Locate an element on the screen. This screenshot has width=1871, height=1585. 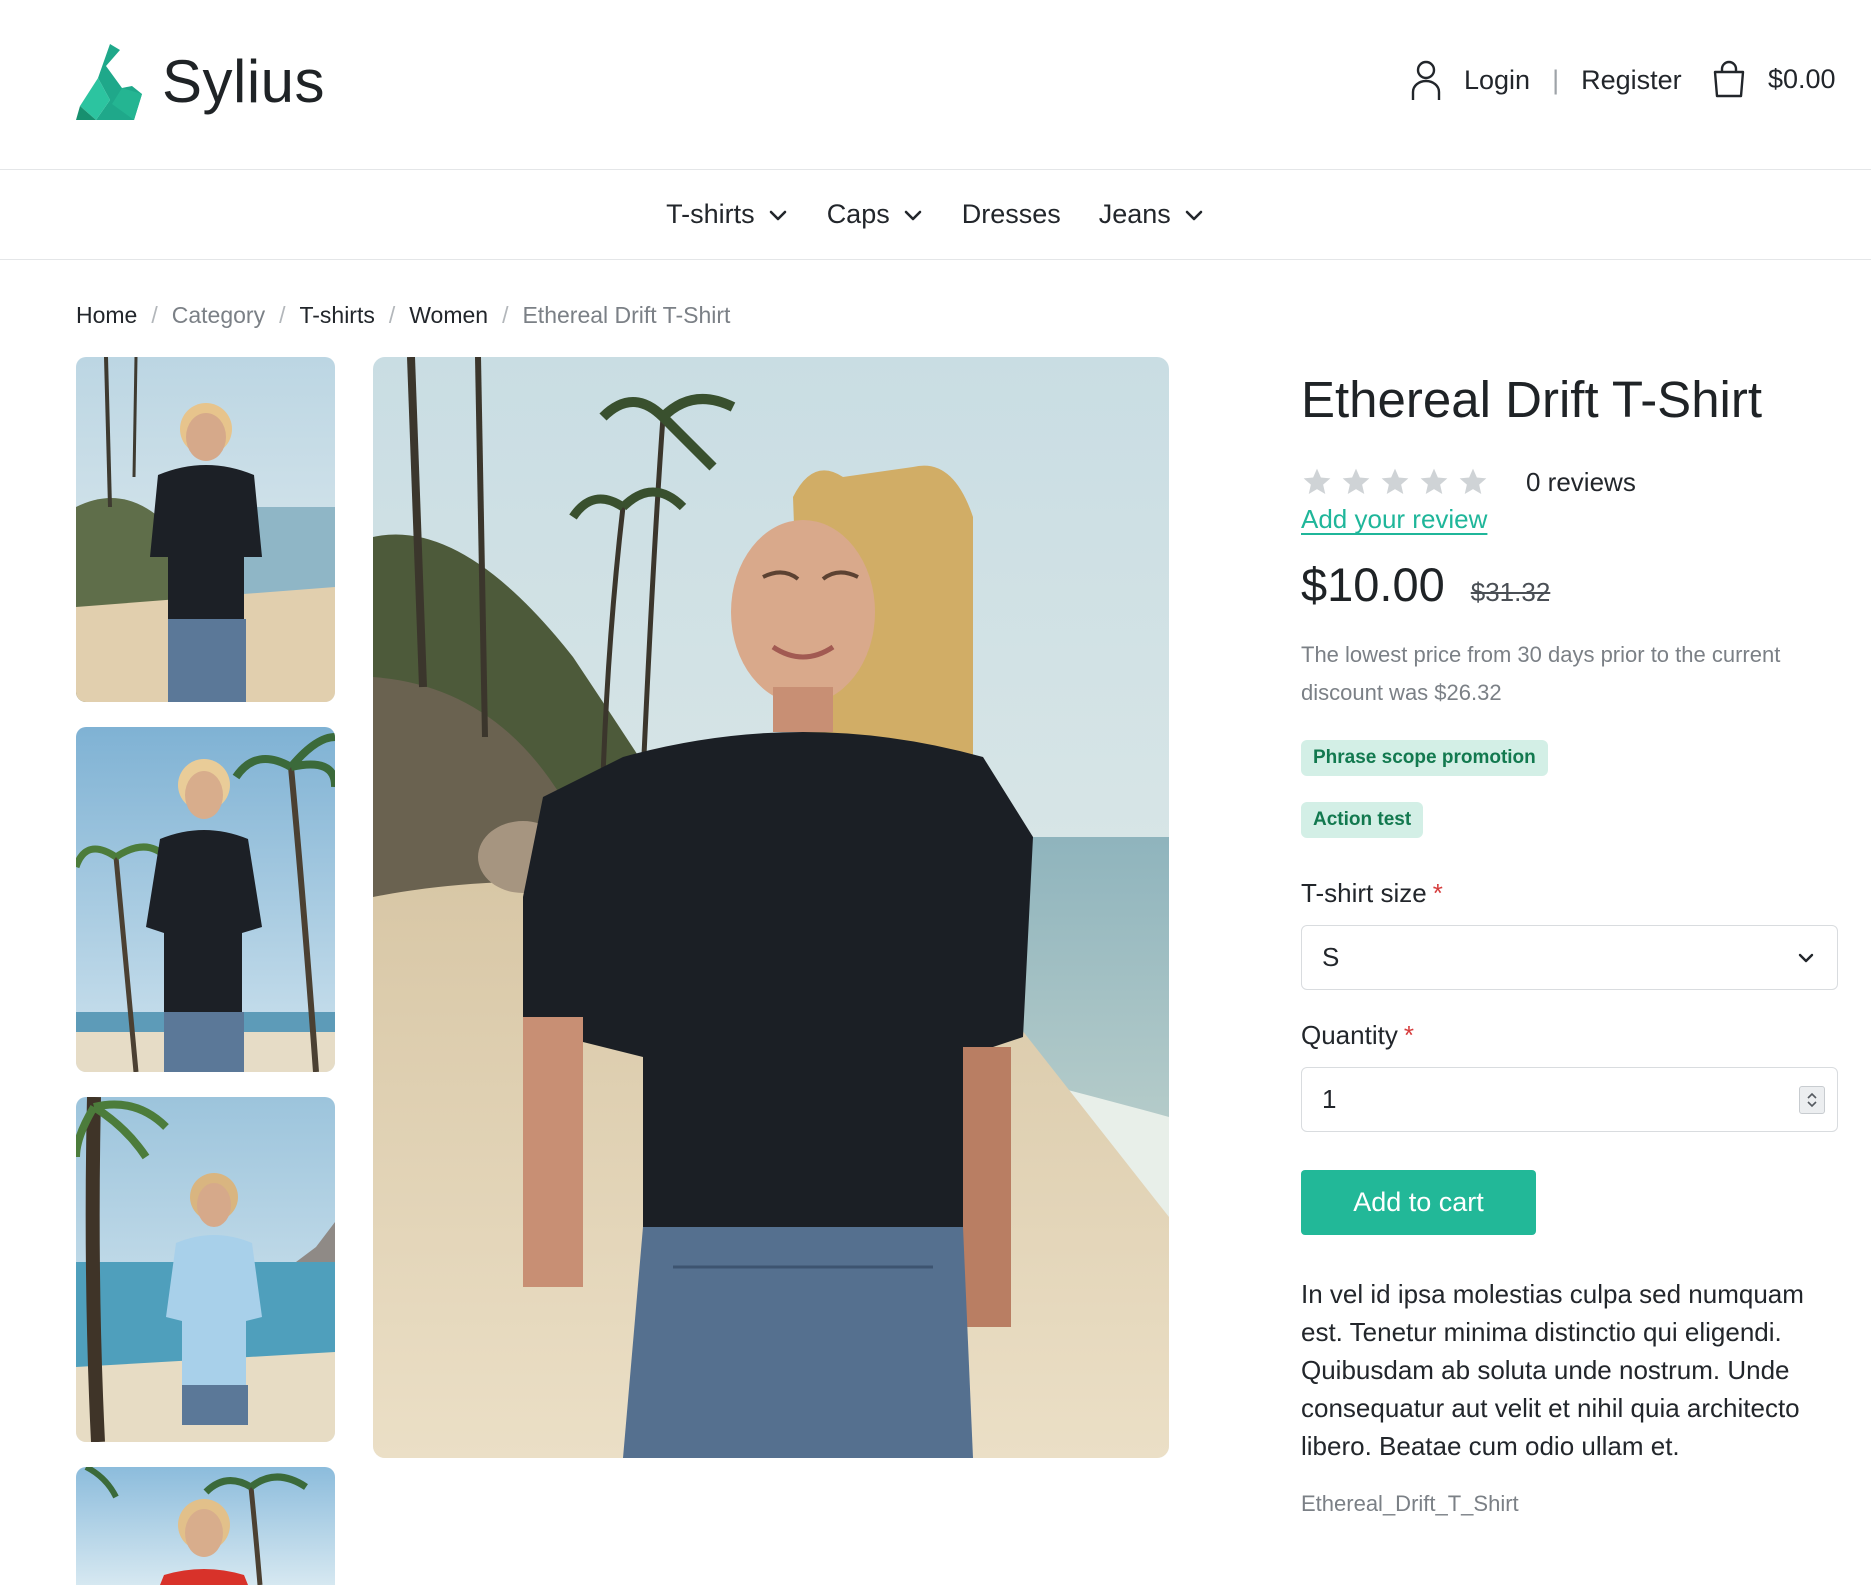
rating-stars is located at coordinates (1398, 482).